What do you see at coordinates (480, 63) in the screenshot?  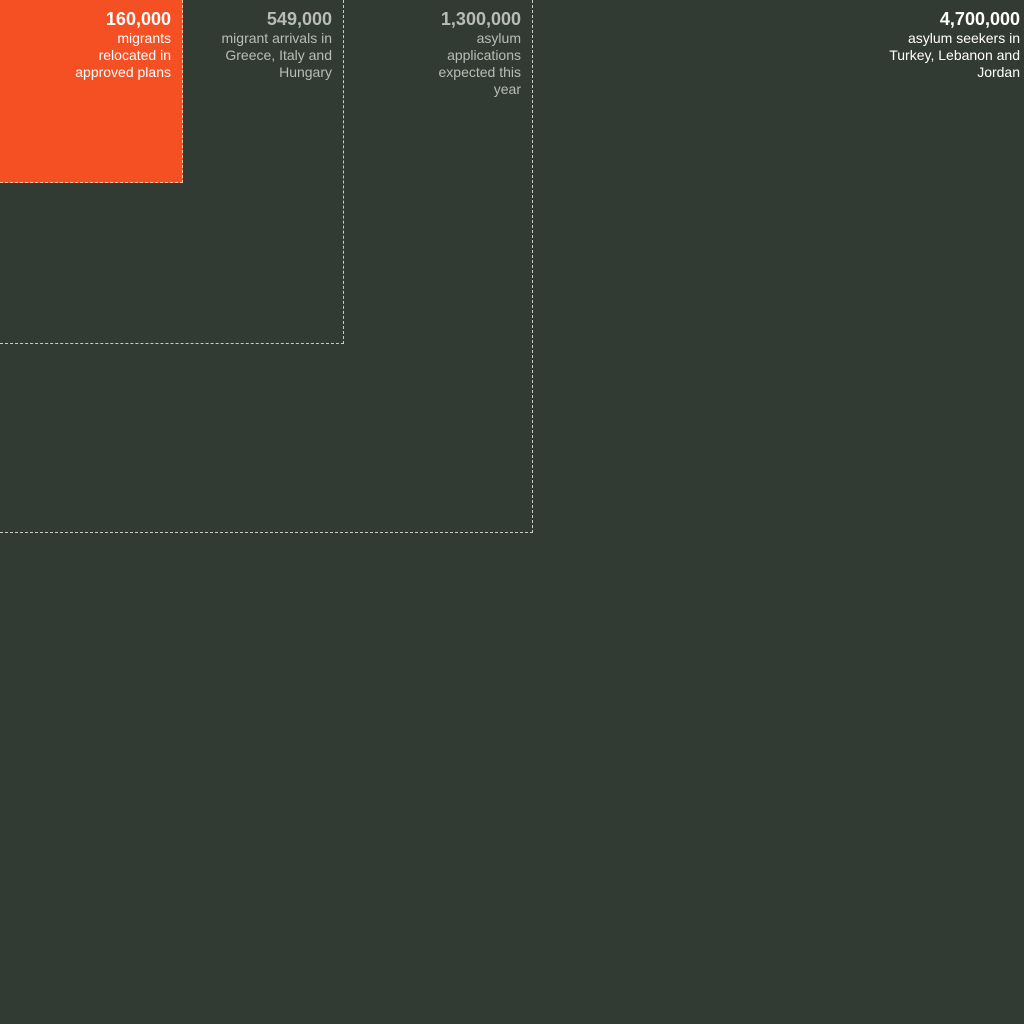 I see `description-label: asylum applications expected this year` at bounding box center [480, 63].